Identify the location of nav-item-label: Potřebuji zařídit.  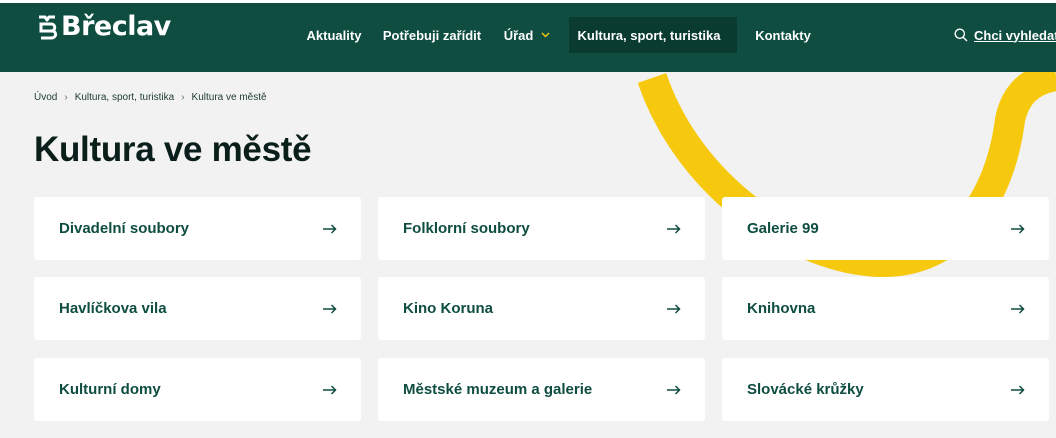
(432, 35).